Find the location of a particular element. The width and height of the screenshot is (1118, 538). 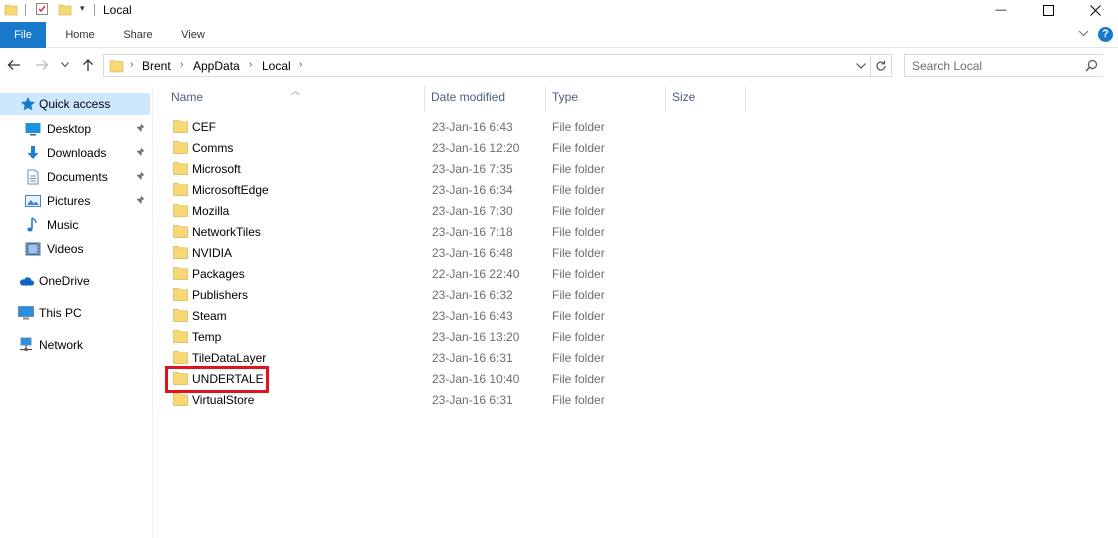

column-header-name: Name is located at coordinates (187, 97).